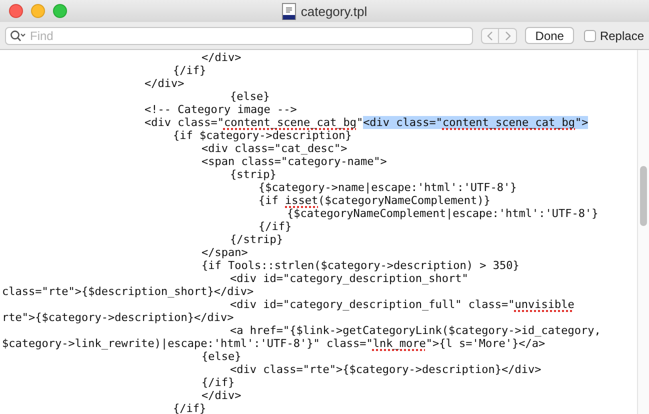  I want to click on scrollbar-thumb, so click(643, 196).